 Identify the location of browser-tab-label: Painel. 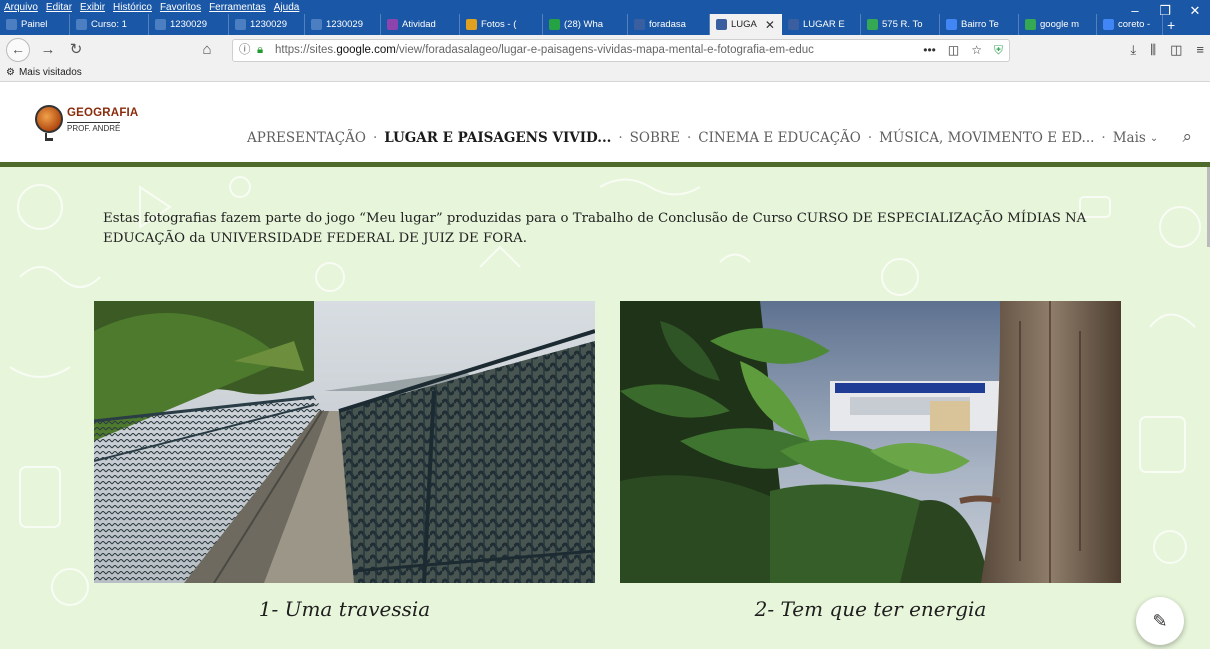
(34, 24).